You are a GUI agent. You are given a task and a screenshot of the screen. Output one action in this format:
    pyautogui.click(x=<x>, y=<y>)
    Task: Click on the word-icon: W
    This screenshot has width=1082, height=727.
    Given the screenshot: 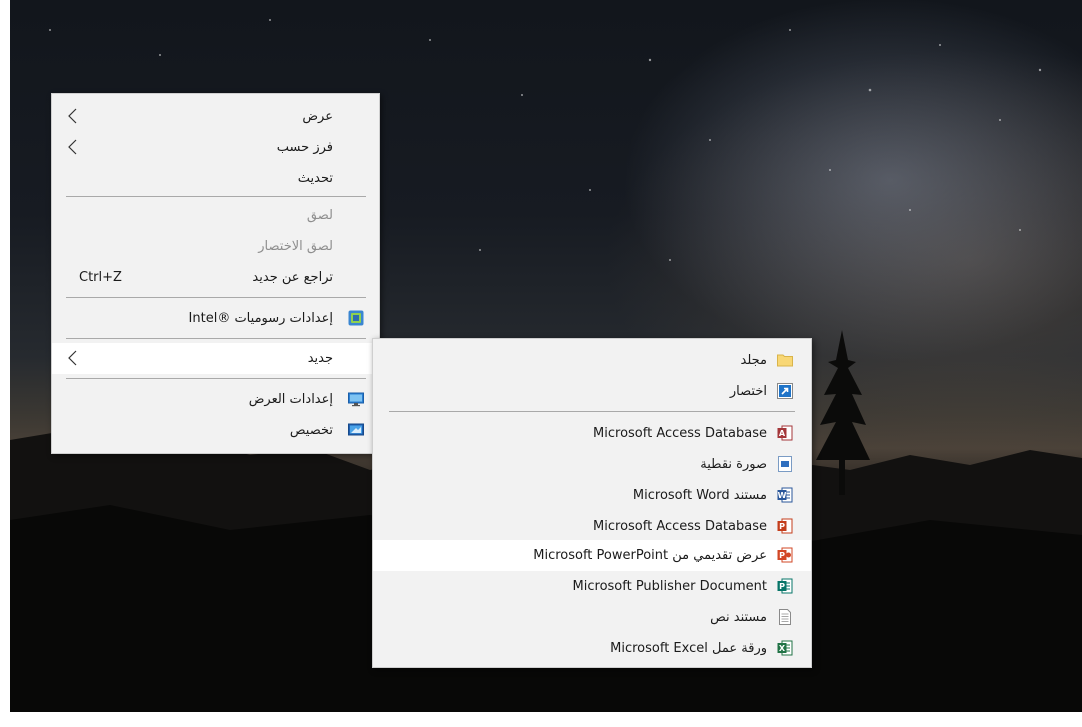 What is the action you would take?
    pyautogui.click(x=785, y=495)
    